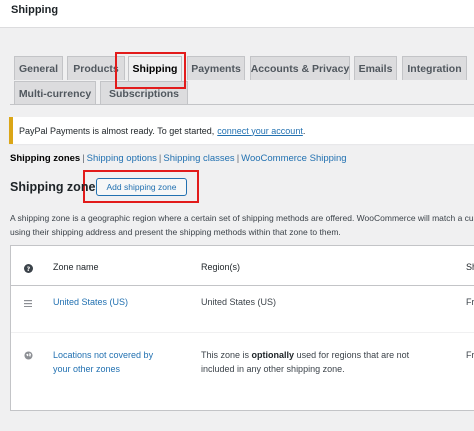 This screenshot has width=474, height=431. What do you see at coordinates (55, 93) in the screenshot?
I see `tab-multi-currency: Multi-currency` at bounding box center [55, 93].